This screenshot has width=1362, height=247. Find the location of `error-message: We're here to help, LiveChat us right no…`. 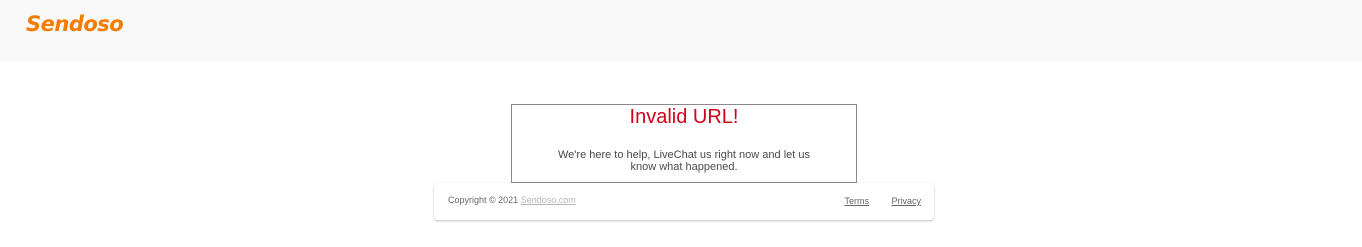

error-message: We're here to help, LiveChat us right no… is located at coordinates (684, 161).